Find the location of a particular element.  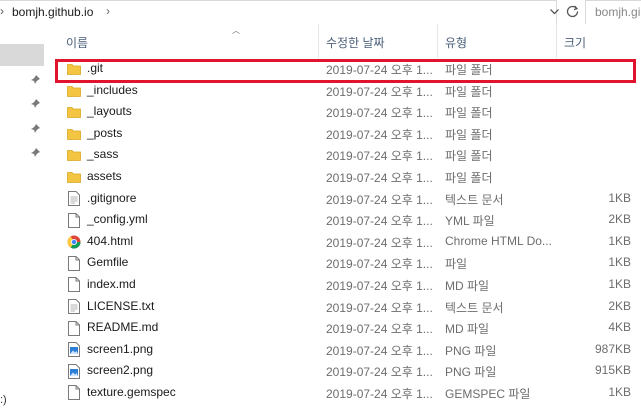

file-size: 4KB is located at coordinates (619, 327).